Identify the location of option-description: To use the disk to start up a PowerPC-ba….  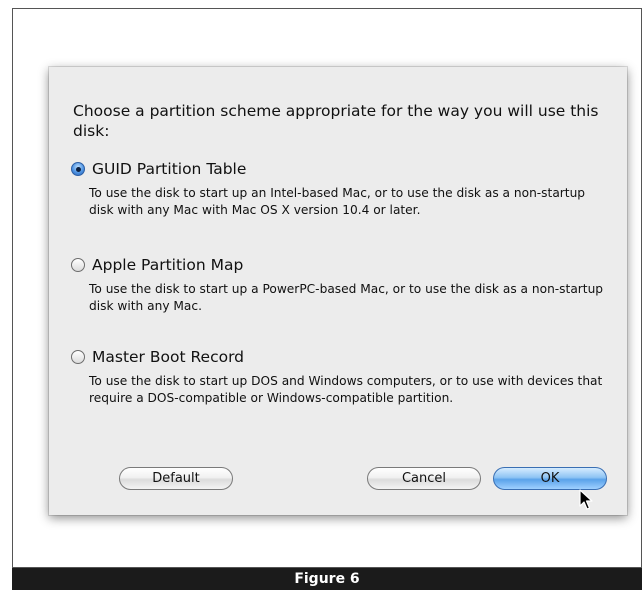
(346, 297).